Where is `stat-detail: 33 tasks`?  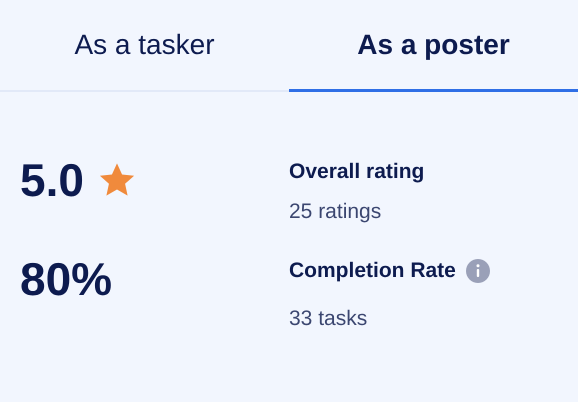 stat-detail: 33 tasks is located at coordinates (328, 319).